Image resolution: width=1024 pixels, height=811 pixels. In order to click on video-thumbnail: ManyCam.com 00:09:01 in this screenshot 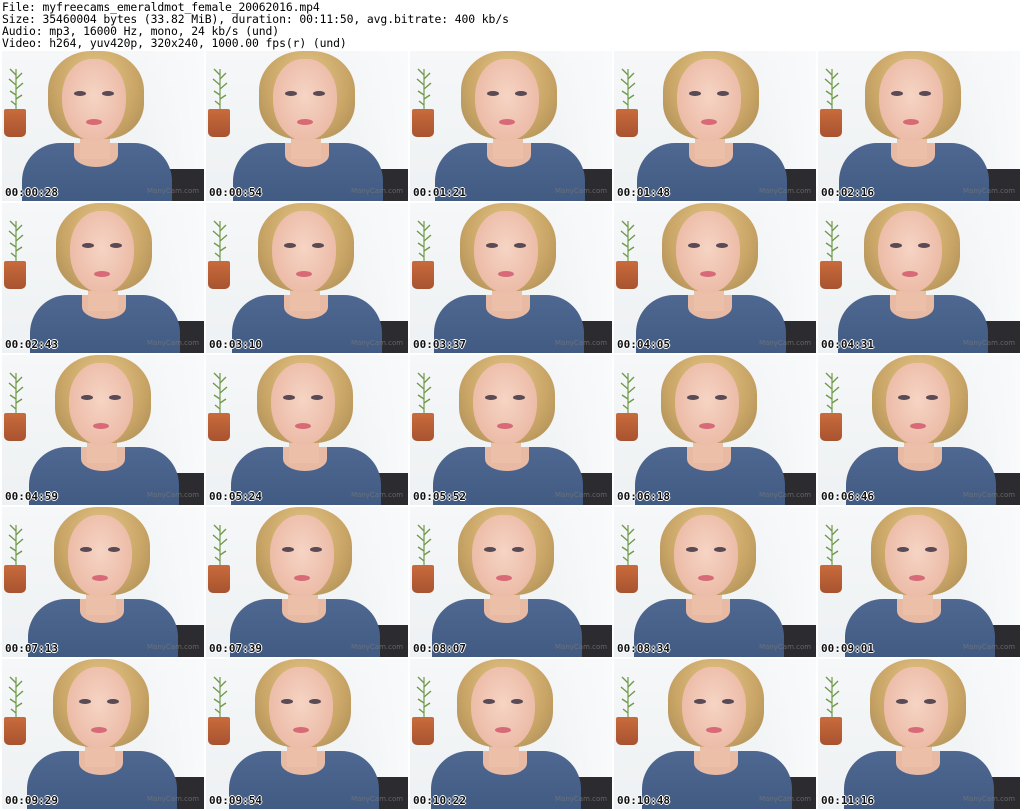, I will do `click(919, 582)`.